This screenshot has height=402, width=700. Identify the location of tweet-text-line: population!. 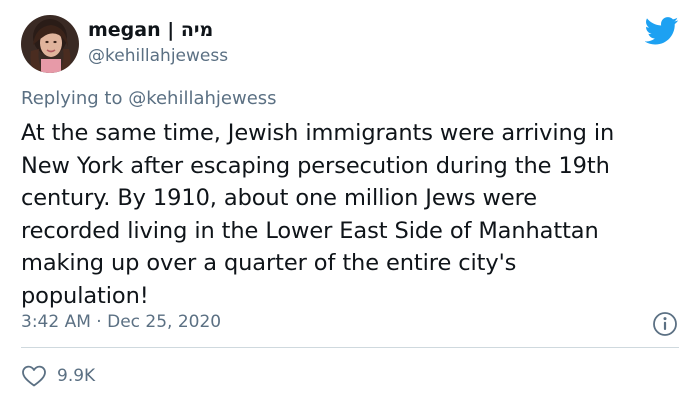
(85, 295).